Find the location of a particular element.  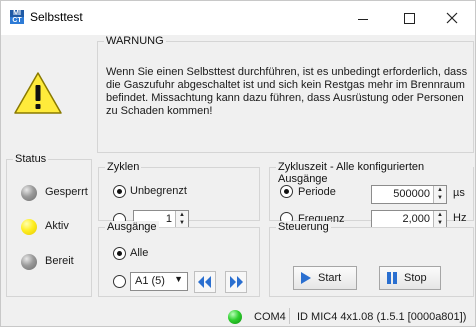

close-icon is located at coordinates (452, 18).